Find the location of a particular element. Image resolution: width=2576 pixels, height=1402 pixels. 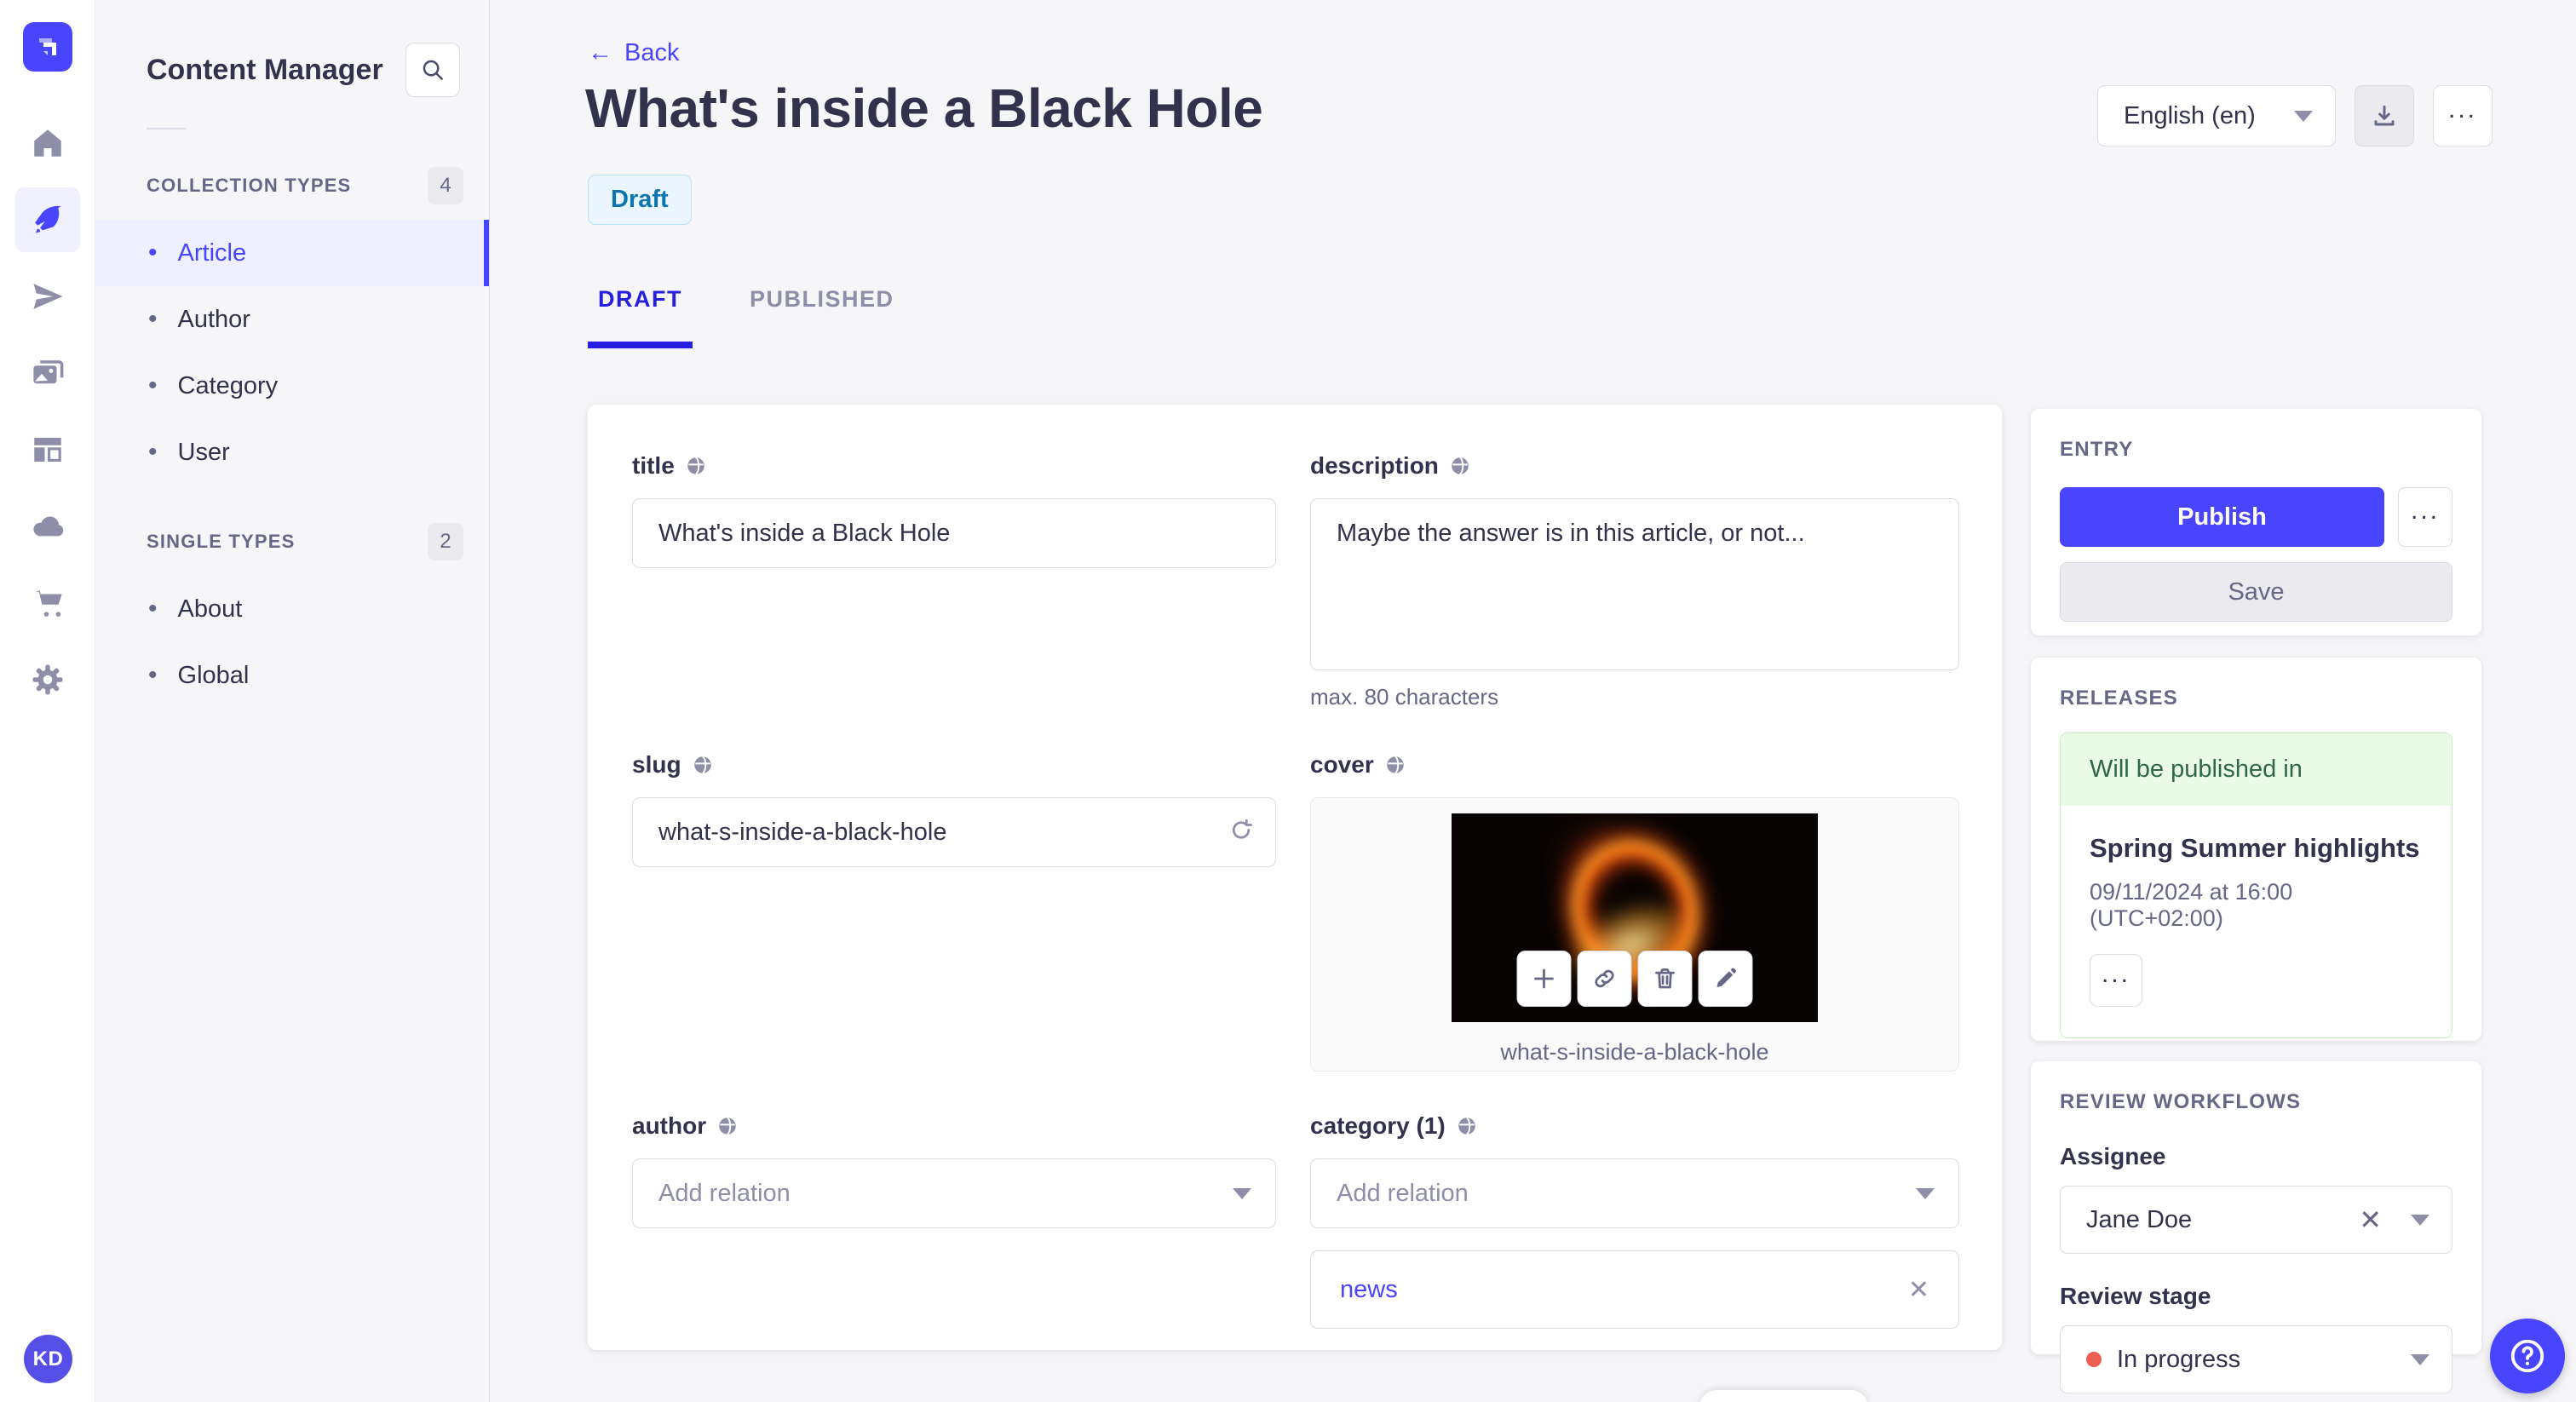

single-types-count: 2 is located at coordinates (446, 541).